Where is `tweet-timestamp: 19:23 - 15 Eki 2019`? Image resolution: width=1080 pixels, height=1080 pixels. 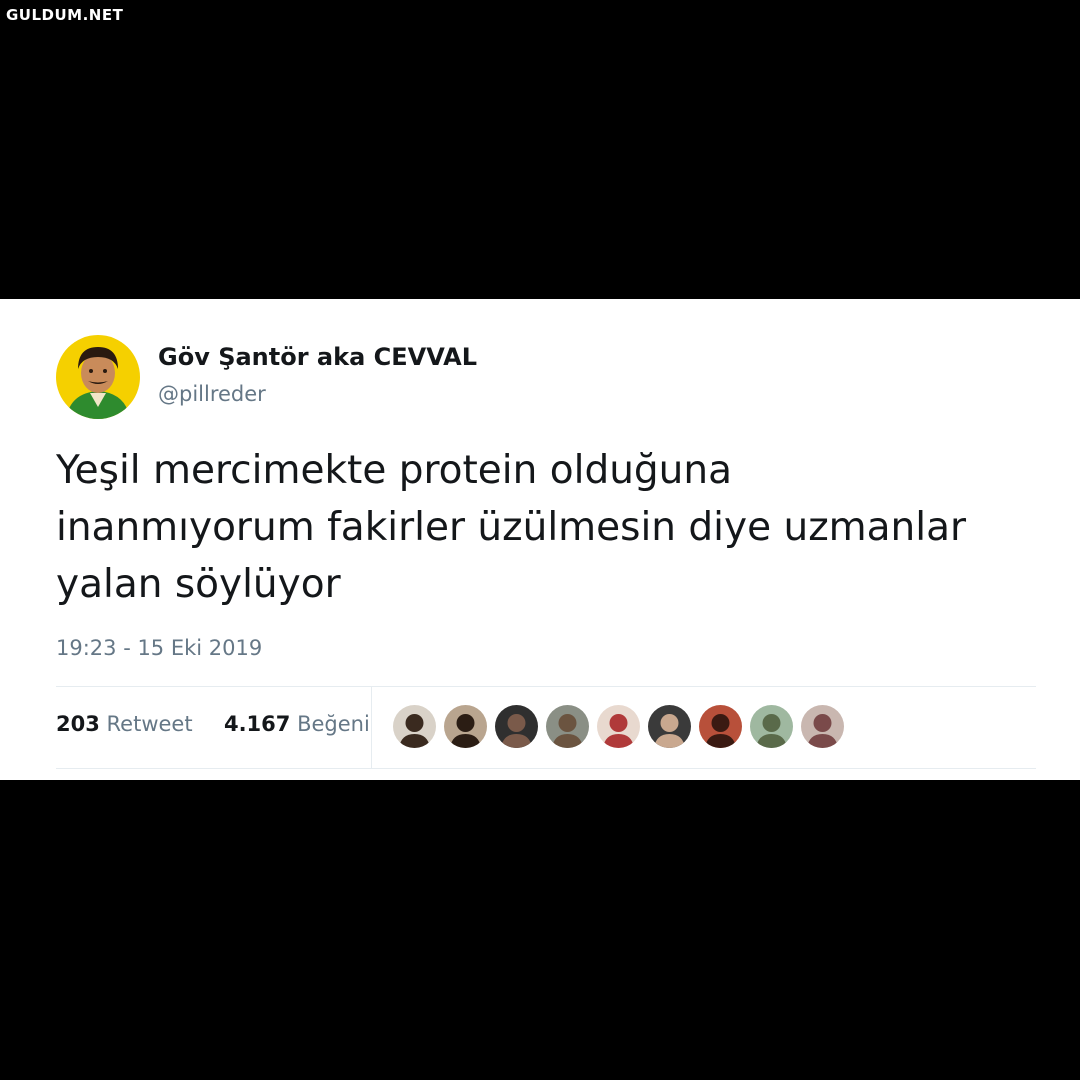 tweet-timestamp: 19:23 - 15 Eki 2019 is located at coordinates (159, 648).